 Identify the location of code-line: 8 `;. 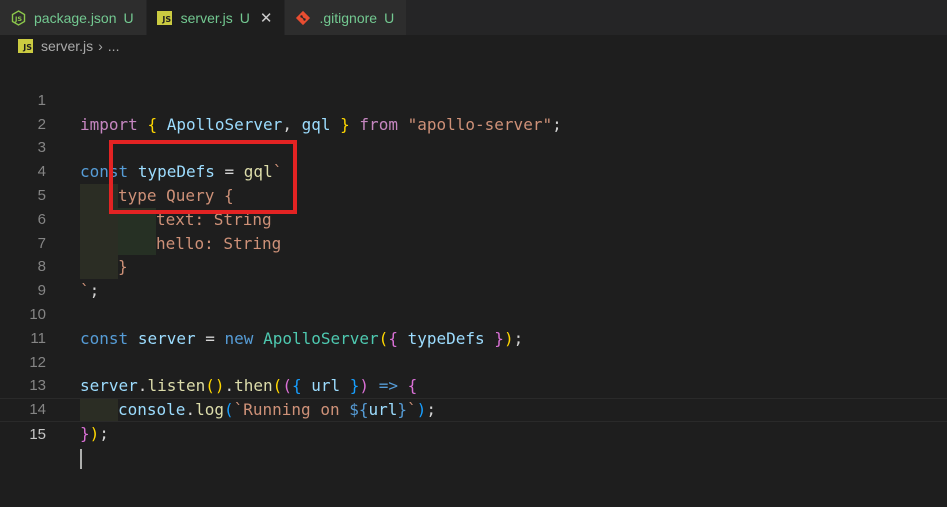
(473, 266).